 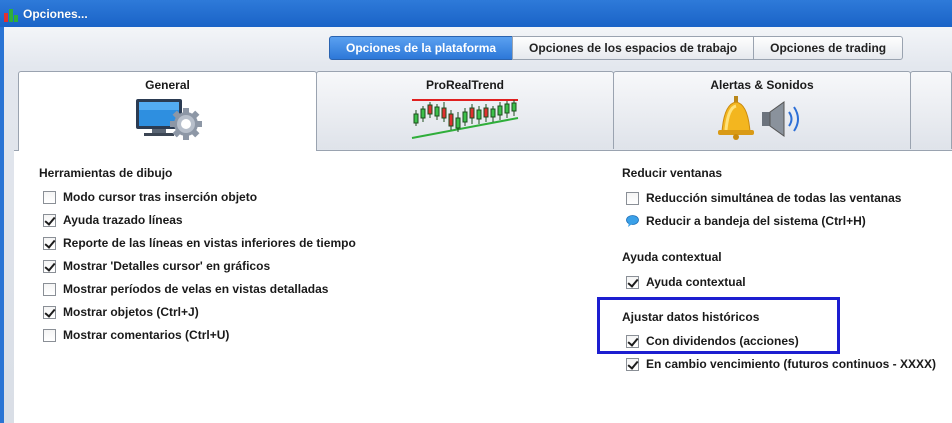 What do you see at coordinates (106, 173) in the screenshot?
I see `drawing-tools-heading: Herramientas de dibujo` at bounding box center [106, 173].